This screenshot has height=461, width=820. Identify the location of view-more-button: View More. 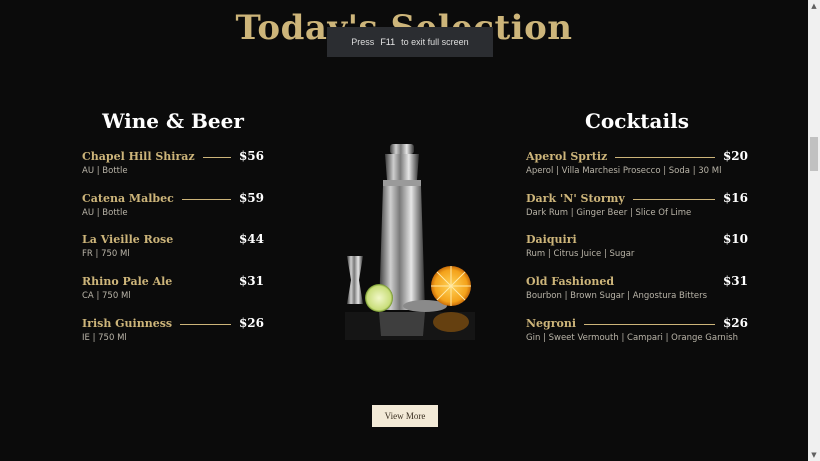
(405, 416).